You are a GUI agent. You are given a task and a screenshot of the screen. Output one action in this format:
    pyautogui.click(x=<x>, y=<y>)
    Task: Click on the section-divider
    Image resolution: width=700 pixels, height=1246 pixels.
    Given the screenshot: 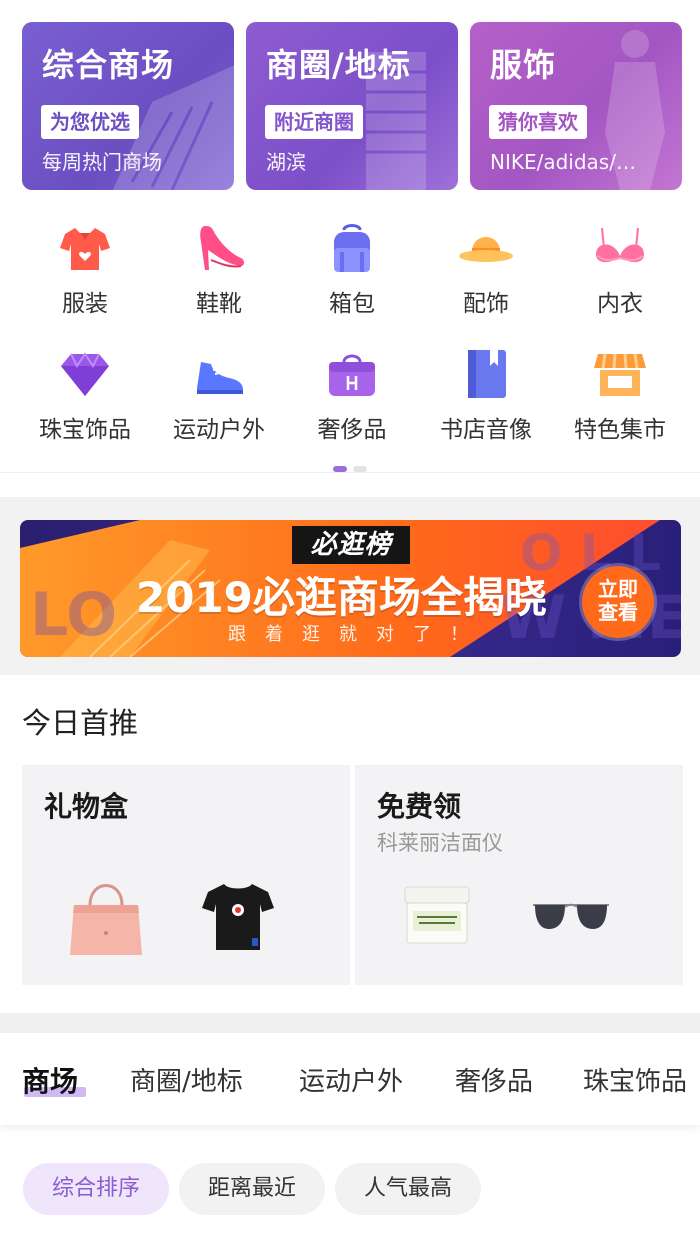 What is the action you would take?
    pyautogui.click(x=350, y=1023)
    